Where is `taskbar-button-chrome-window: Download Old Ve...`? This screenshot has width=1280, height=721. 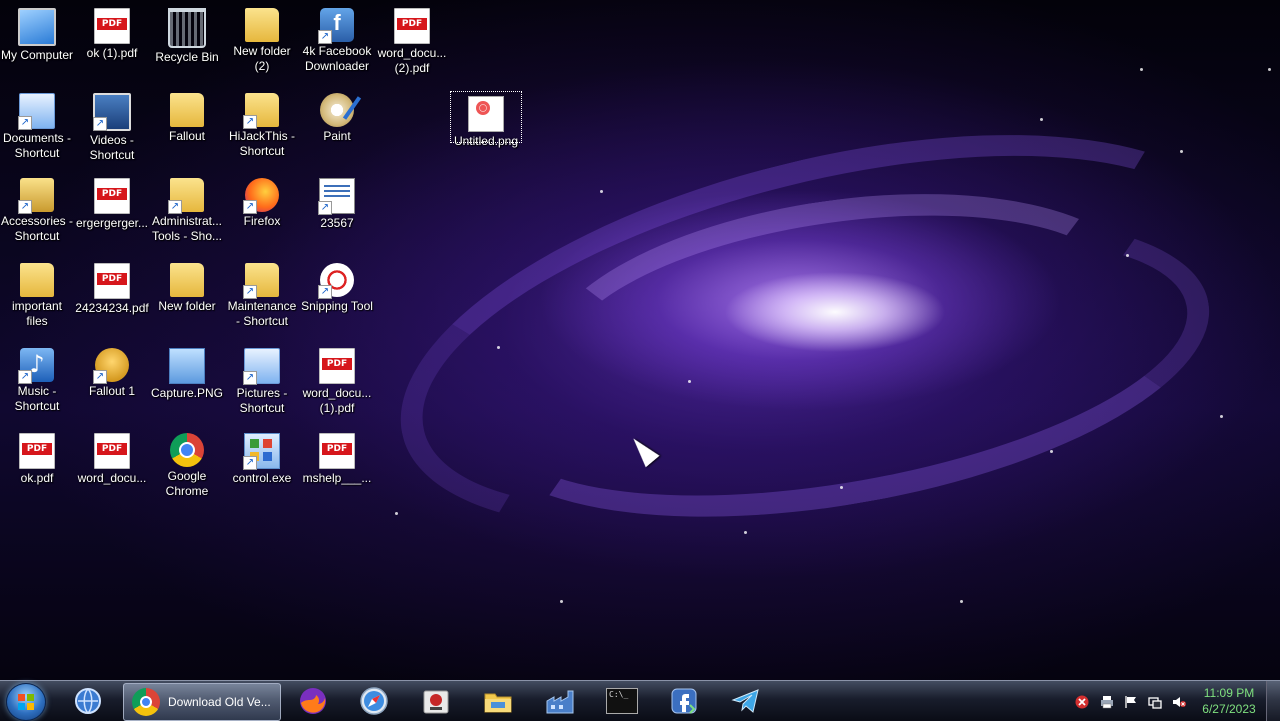
taskbar-button-chrome-window: Download Old Ve... is located at coordinates (202, 702).